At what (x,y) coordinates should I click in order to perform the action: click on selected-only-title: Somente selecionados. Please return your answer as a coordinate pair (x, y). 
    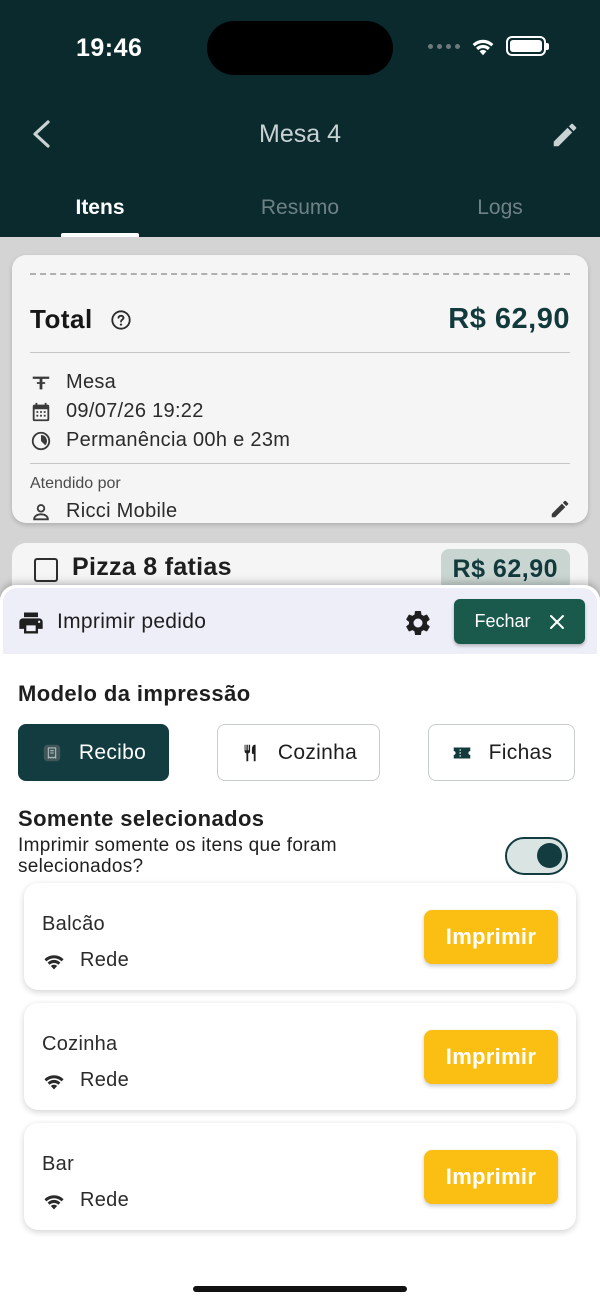
    Looking at the image, I should click on (141, 818).